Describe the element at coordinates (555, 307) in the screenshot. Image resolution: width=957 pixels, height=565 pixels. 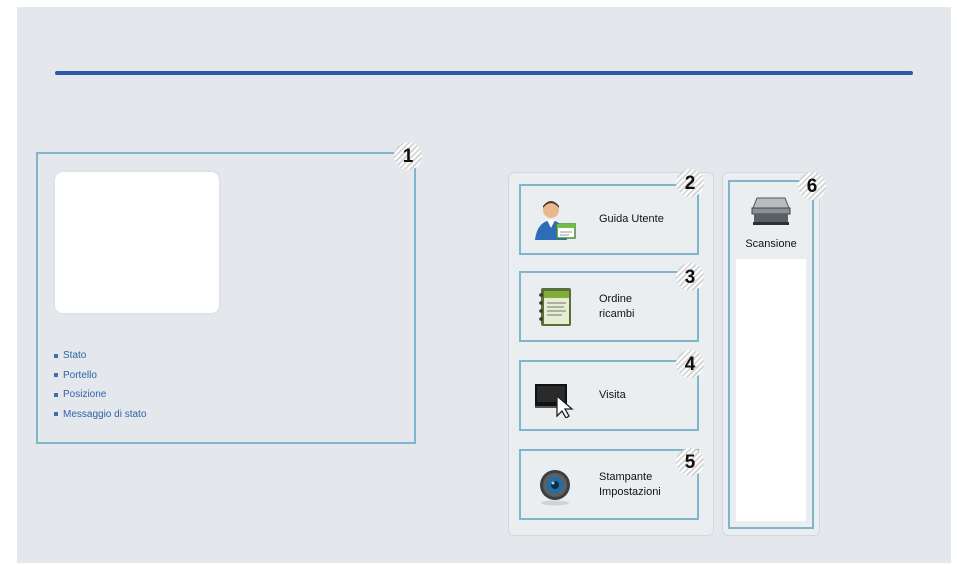
I see `order-supplies-icon` at that location.